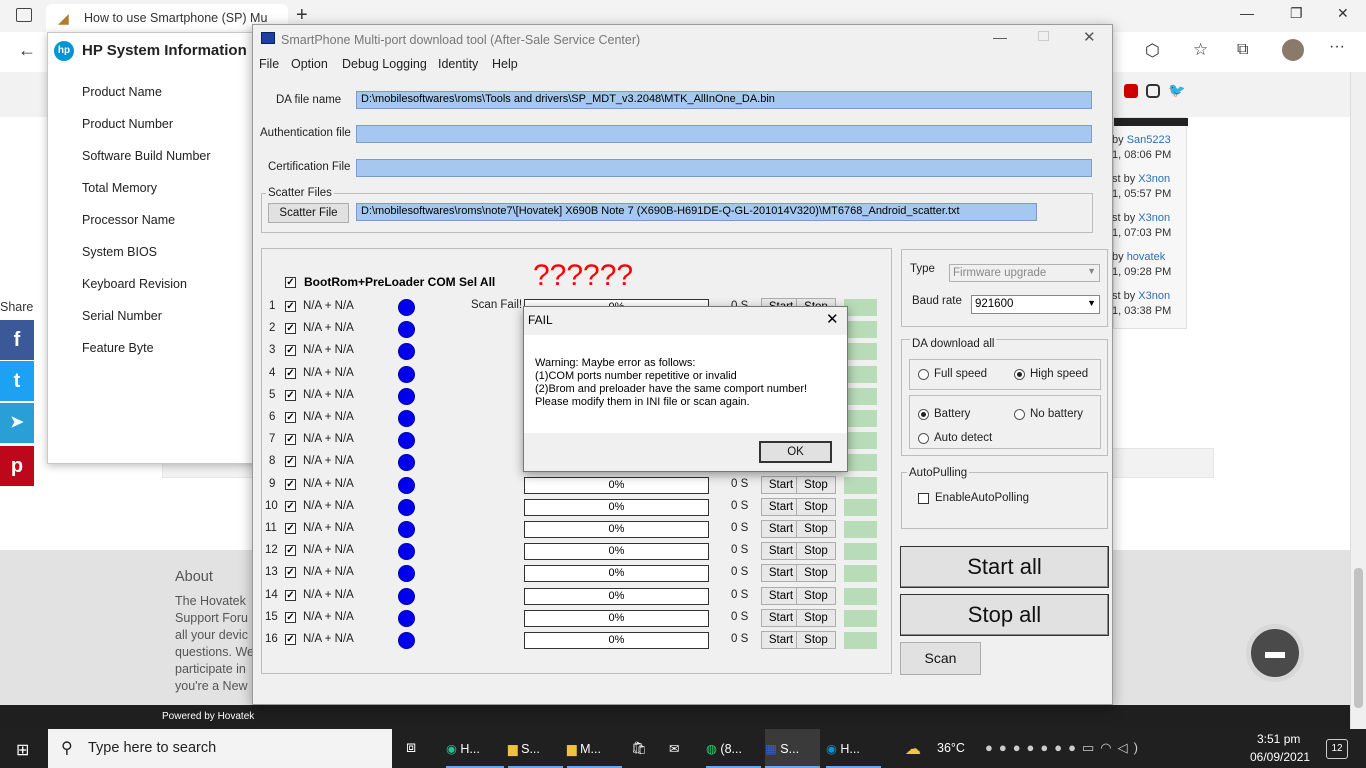 The image size is (1366, 768). Describe the element at coordinates (1019, 414) in the screenshot. I see `no-battery-radio` at that location.